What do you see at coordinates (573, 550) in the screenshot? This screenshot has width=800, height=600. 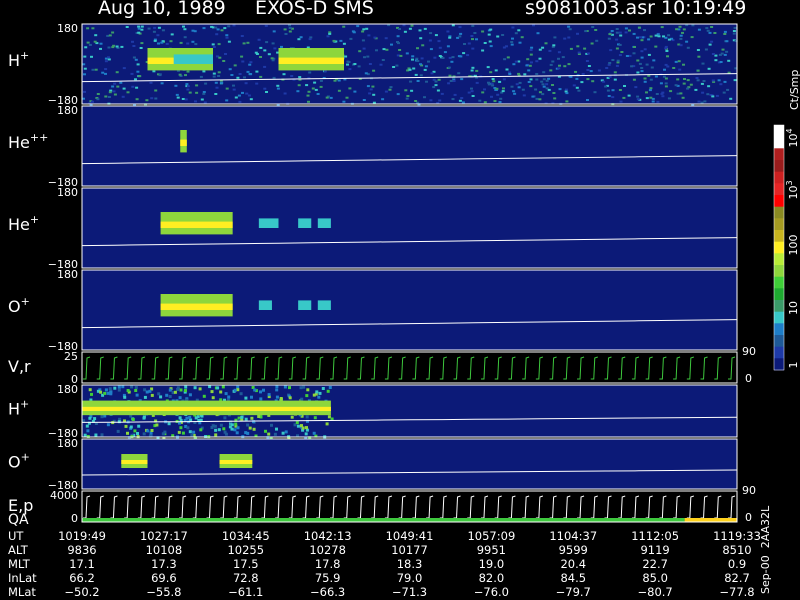 I see `ephemeris-value: 9599` at bounding box center [573, 550].